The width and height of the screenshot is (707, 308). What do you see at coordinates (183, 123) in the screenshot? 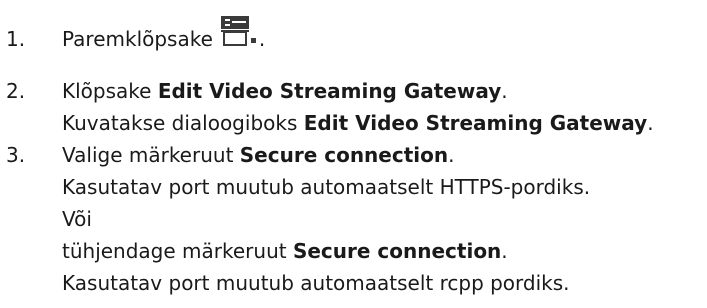
I see `step-2-result-pre: Kuvatakse dialoogiboks` at bounding box center [183, 123].